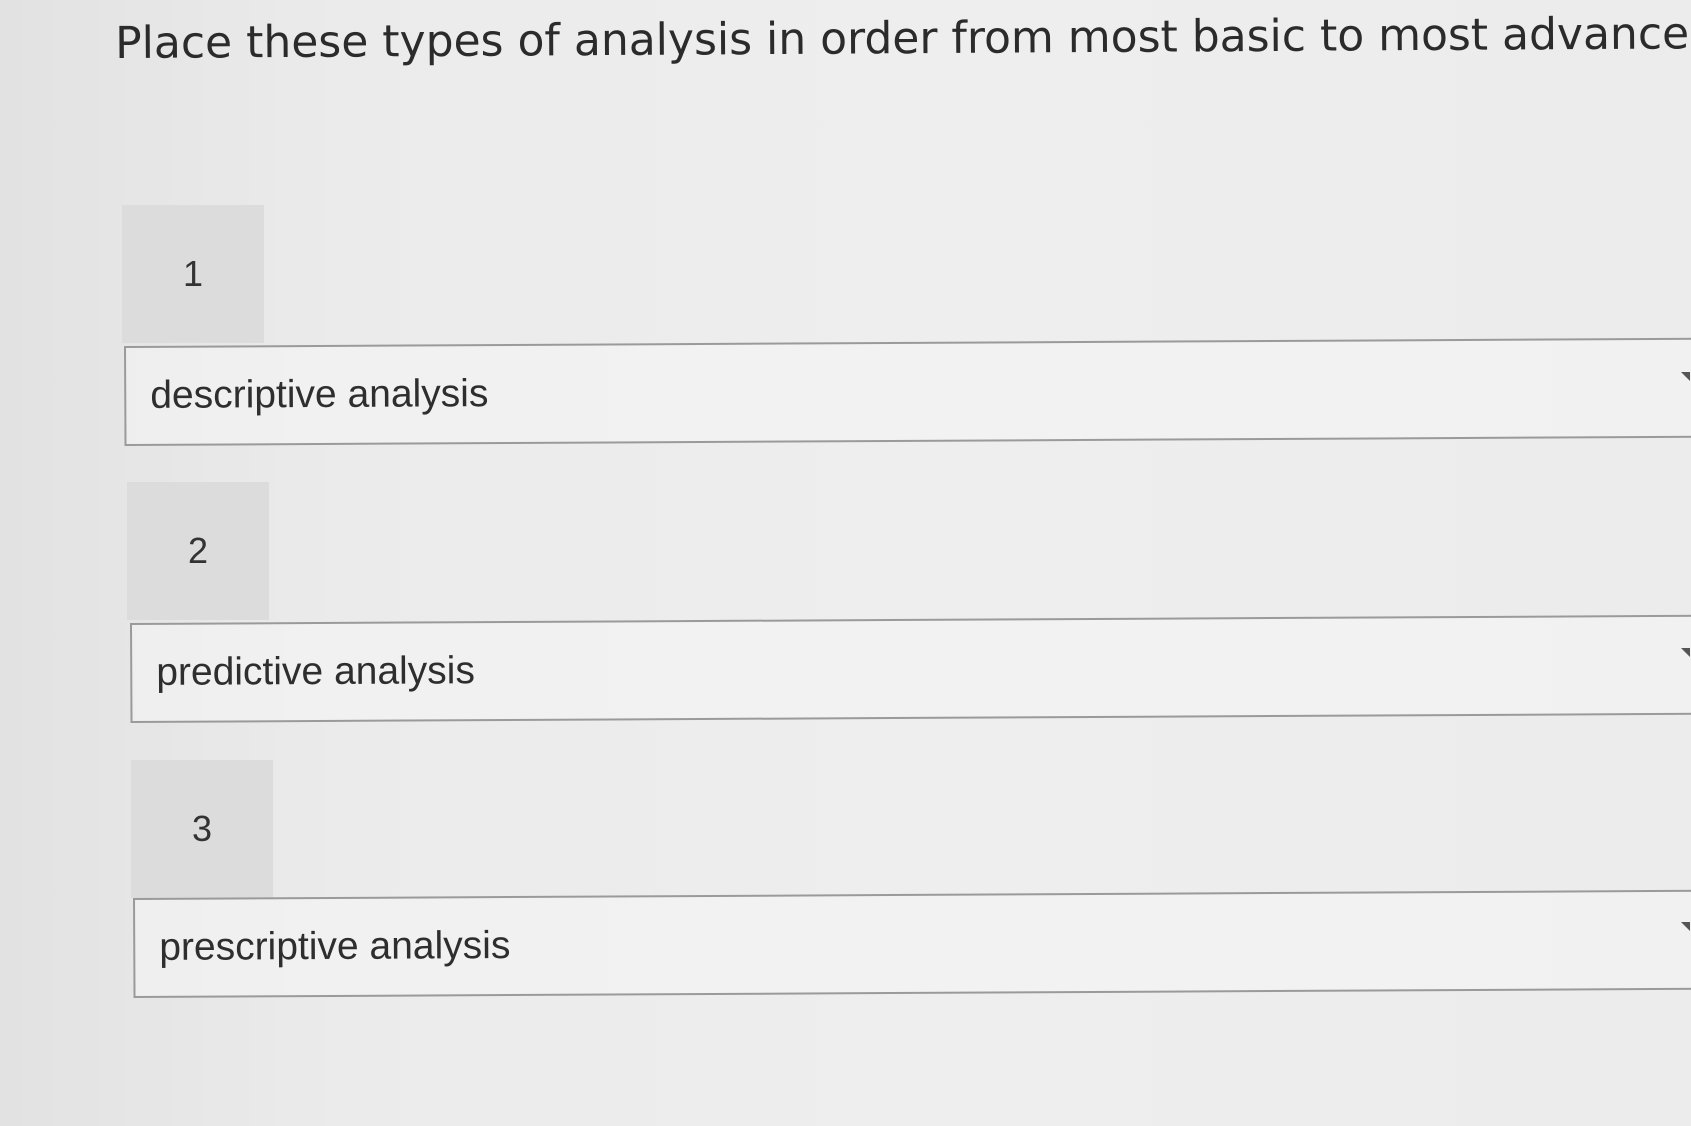 The width and height of the screenshot is (1691, 1126). What do you see at coordinates (912, 943) in the screenshot?
I see `answer-slot-3: prescriptive analysis` at bounding box center [912, 943].